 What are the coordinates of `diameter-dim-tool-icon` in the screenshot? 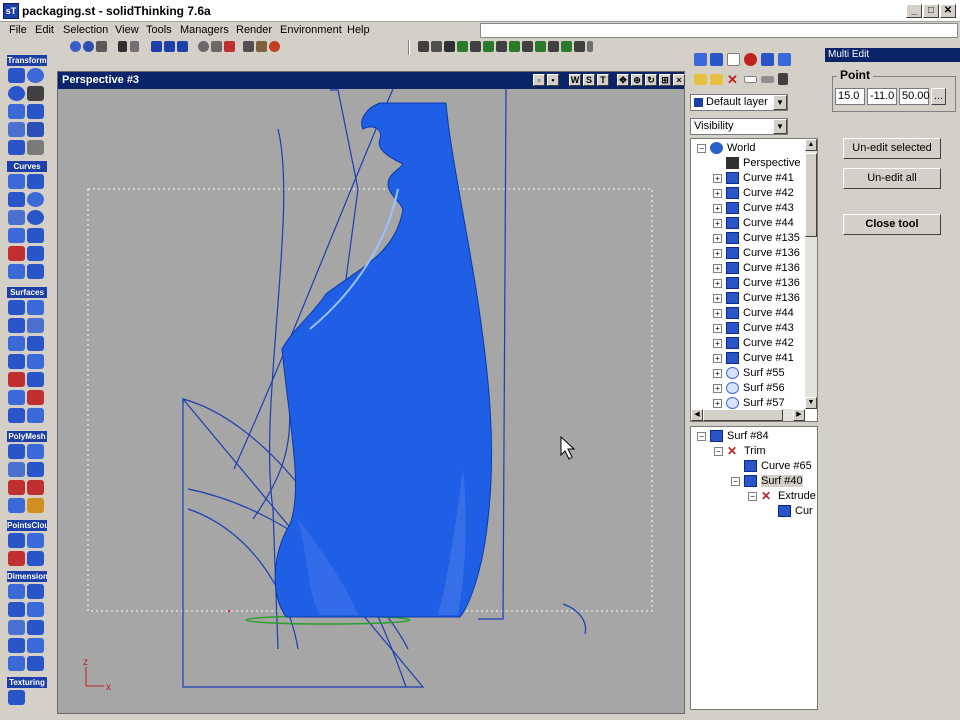 It's located at (35, 609).